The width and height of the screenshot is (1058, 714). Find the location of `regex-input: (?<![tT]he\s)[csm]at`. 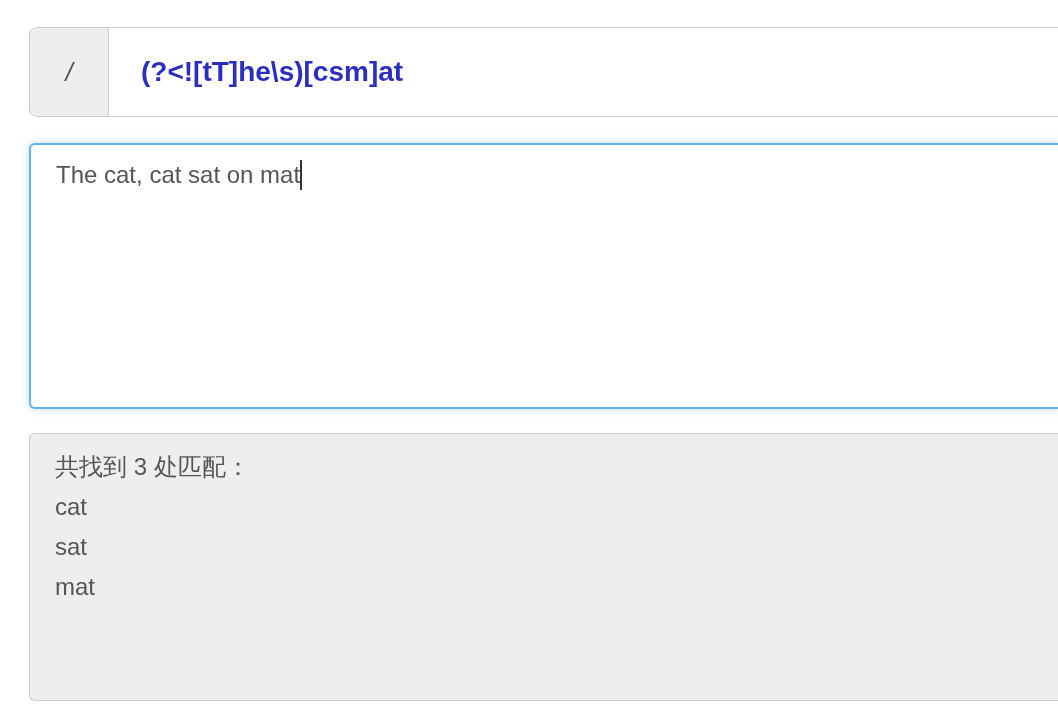

regex-input: (?<![tT]he\s)[csm]at is located at coordinates (583, 72).